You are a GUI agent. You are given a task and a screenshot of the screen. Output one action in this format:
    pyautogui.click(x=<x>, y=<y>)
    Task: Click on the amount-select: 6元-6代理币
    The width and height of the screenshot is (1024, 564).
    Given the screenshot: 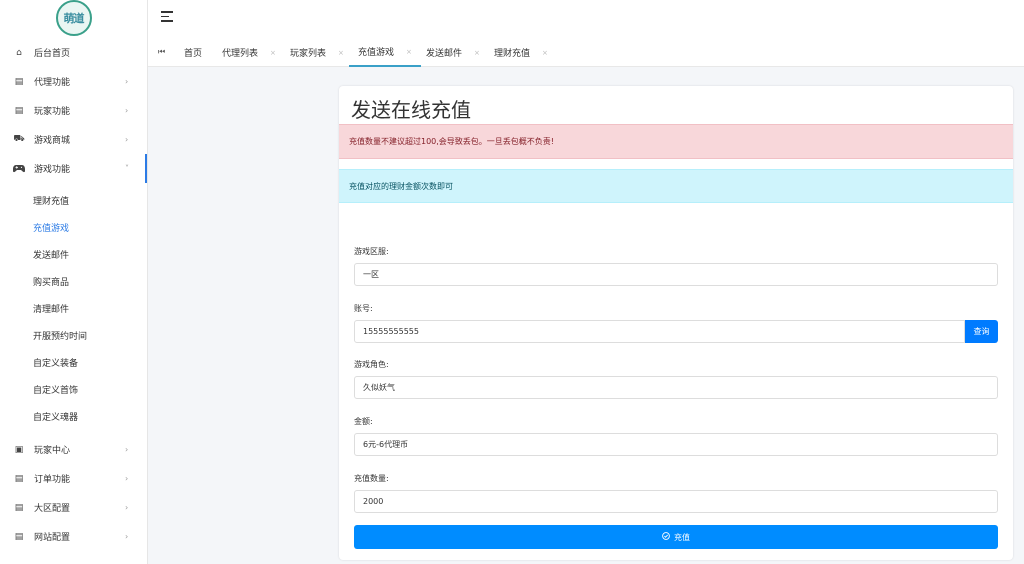 What is the action you would take?
    pyautogui.click(x=676, y=444)
    